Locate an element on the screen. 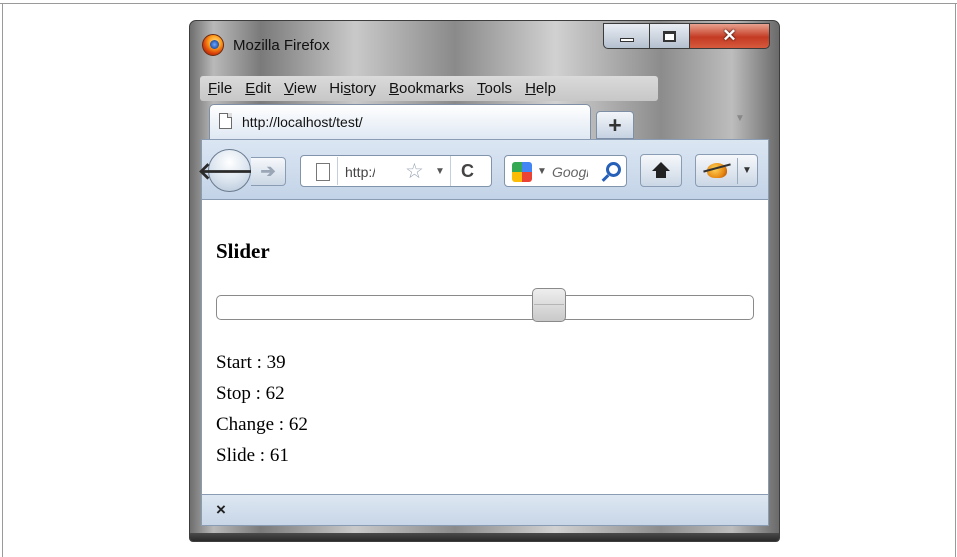  figure-border-left is located at coordinates (2, 280).